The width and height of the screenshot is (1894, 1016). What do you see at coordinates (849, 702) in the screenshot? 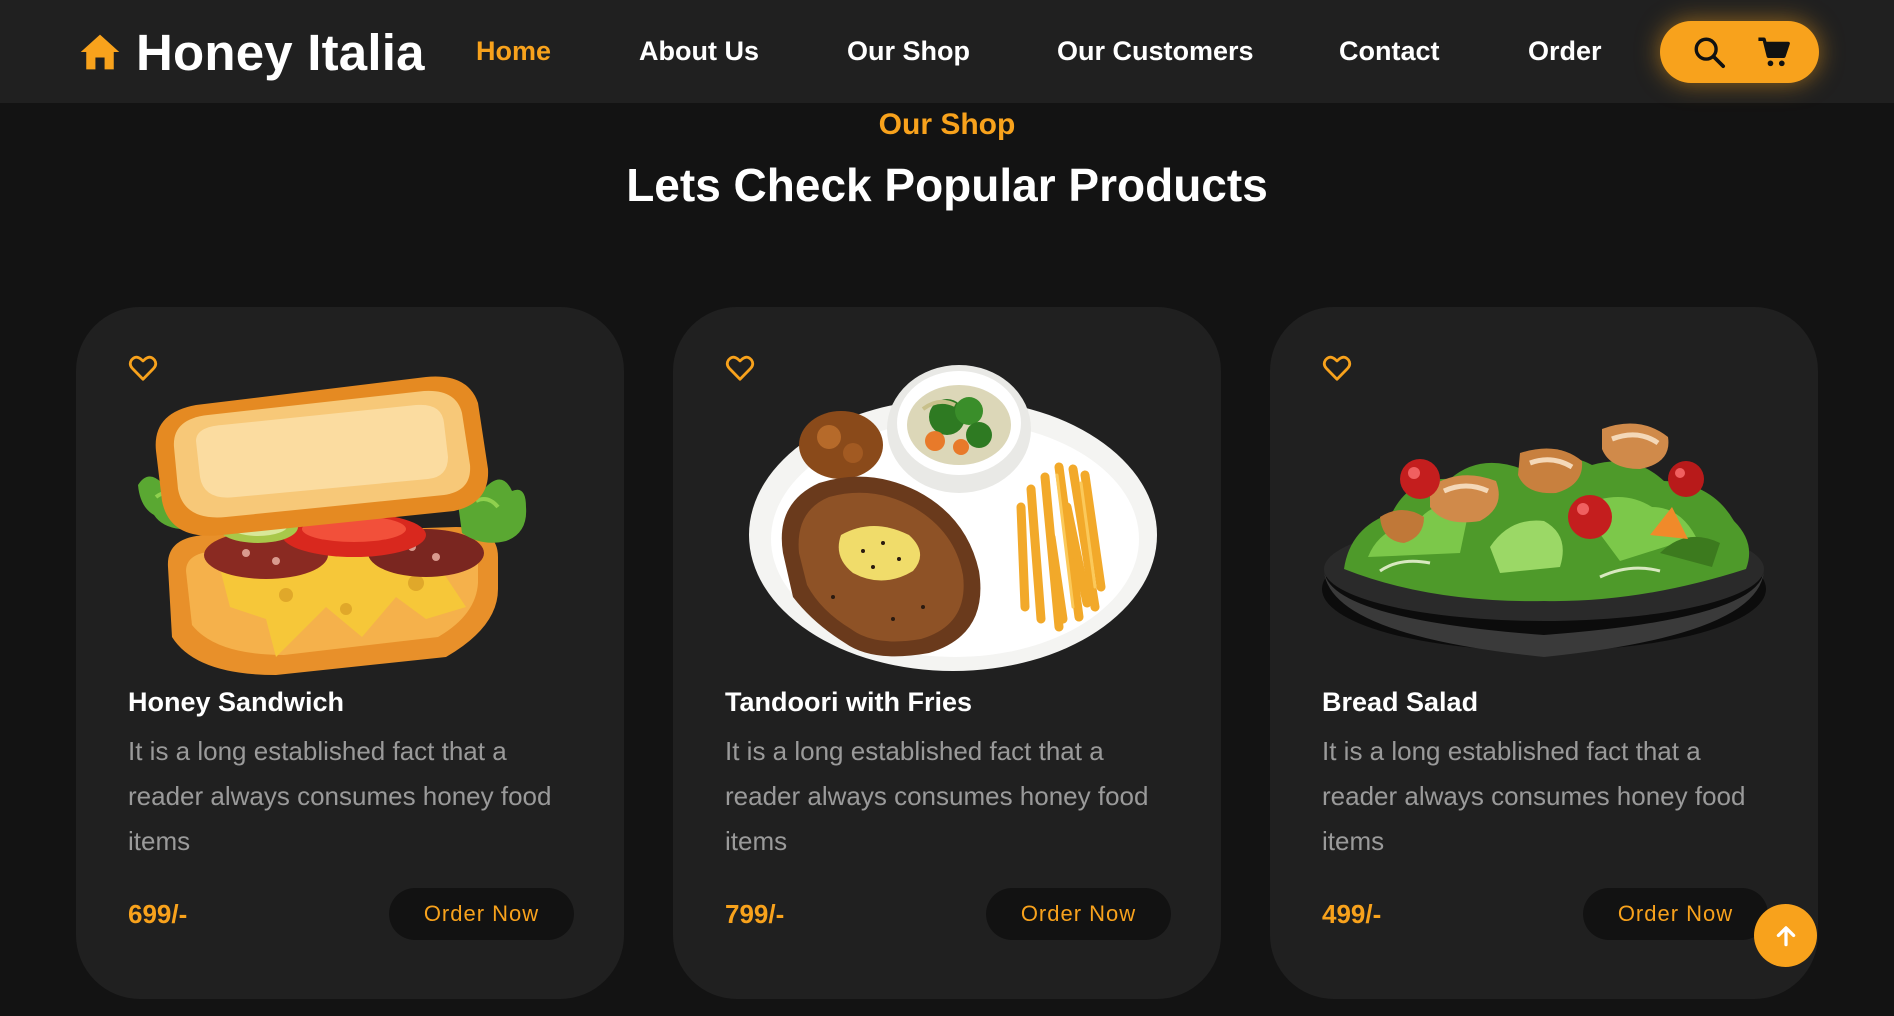
I see `product-name: Tandoori with Fries` at bounding box center [849, 702].